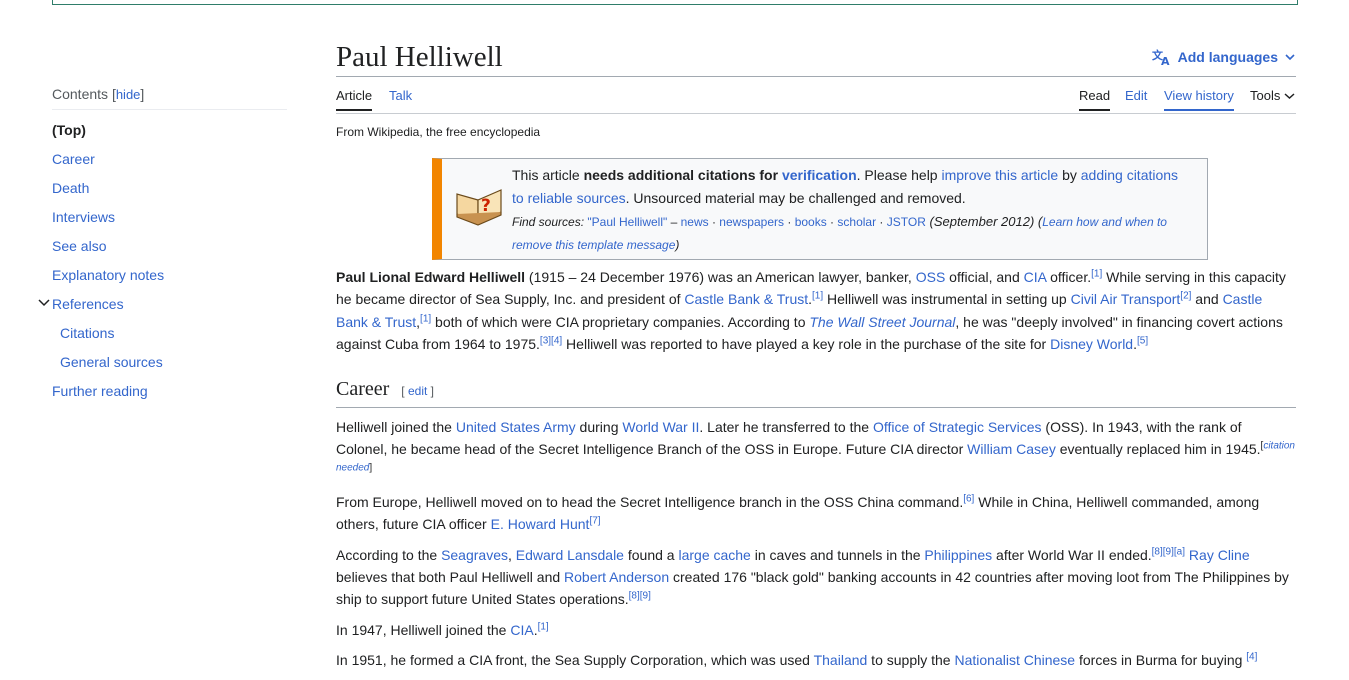  What do you see at coordinates (786, 426) in the screenshot?
I see `text: . Later he transferred to the` at bounding box center [786, 426].